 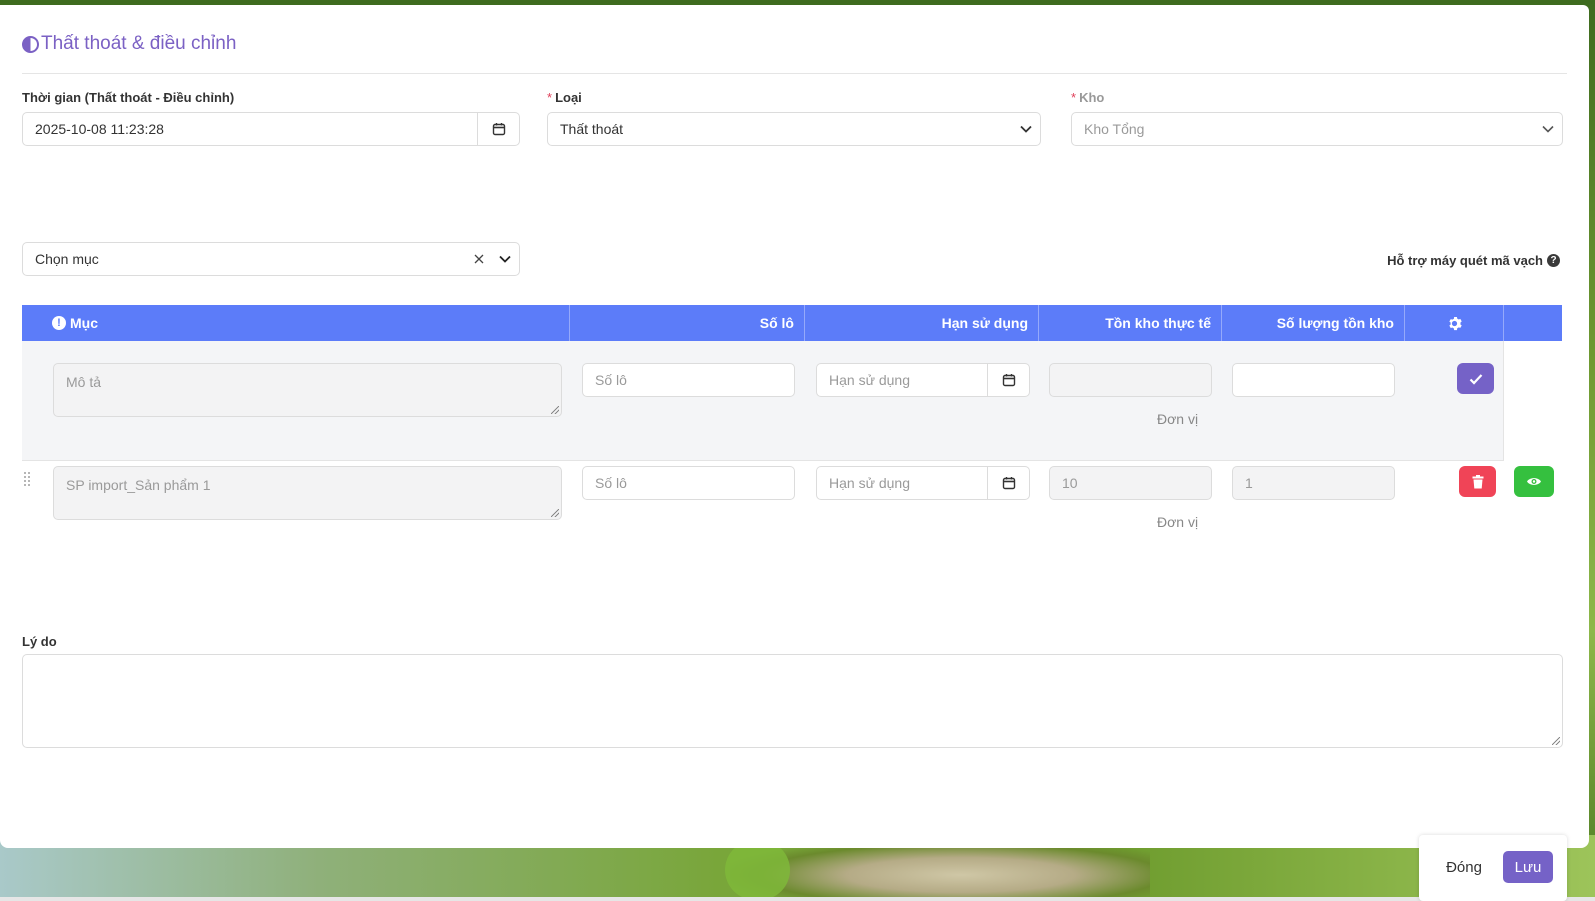 What do you see at coordinates (1313, 483) in the screenshot?
I see `item-quantity-field: 1` at bounding box center [1313, 483].